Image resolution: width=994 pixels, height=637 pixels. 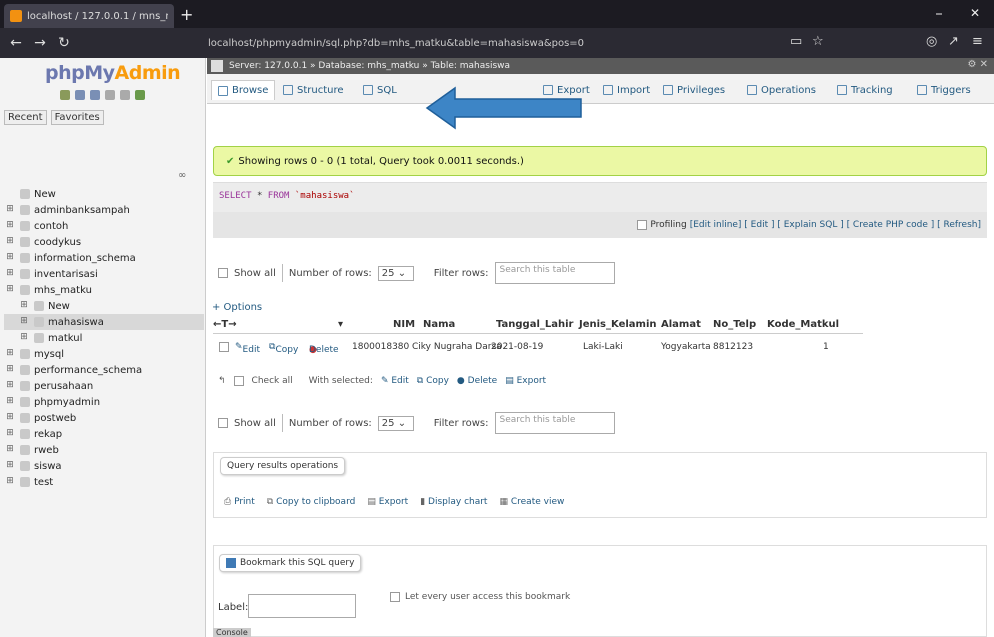 What do you see at coordinates (25, 117) in the screenshot?
I see `recent-tab: Recent` at bounding box center [25, 117].